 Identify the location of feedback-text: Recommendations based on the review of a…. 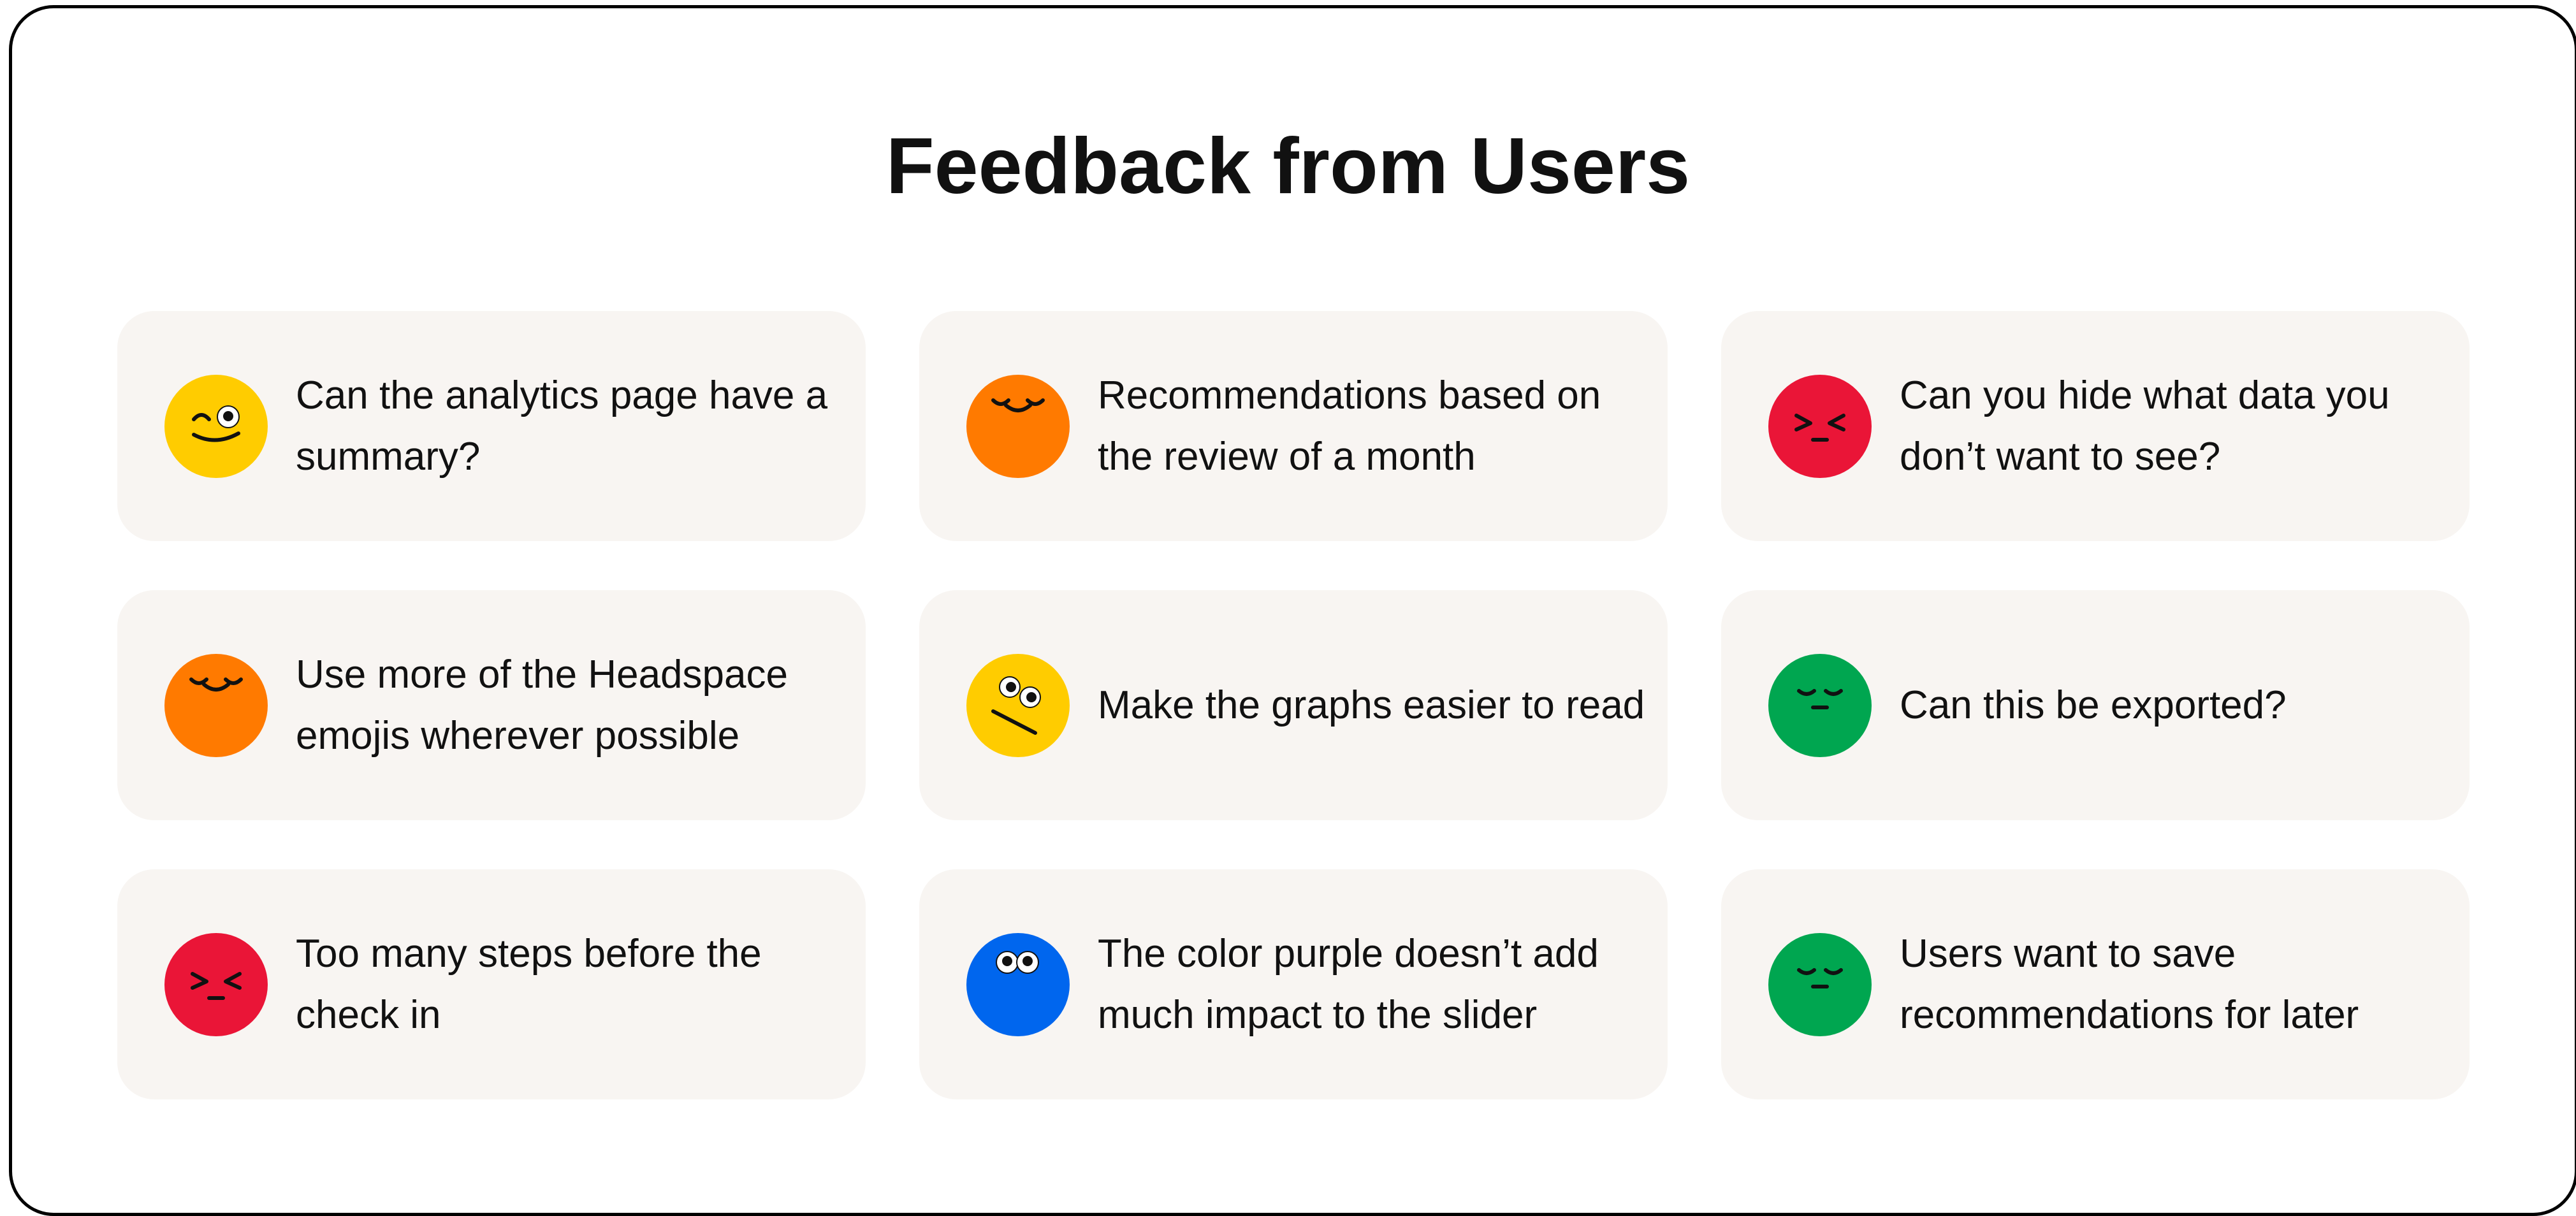
(1349, 426).